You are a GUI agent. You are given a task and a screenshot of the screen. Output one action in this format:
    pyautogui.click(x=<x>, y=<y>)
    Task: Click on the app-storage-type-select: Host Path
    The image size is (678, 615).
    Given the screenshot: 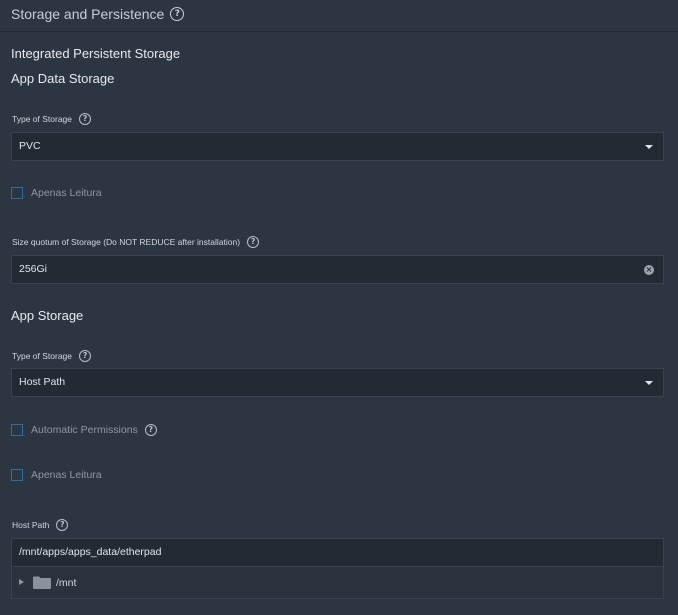 What is the action you would take?
    pyautogui.click(x=337, y=382)
    